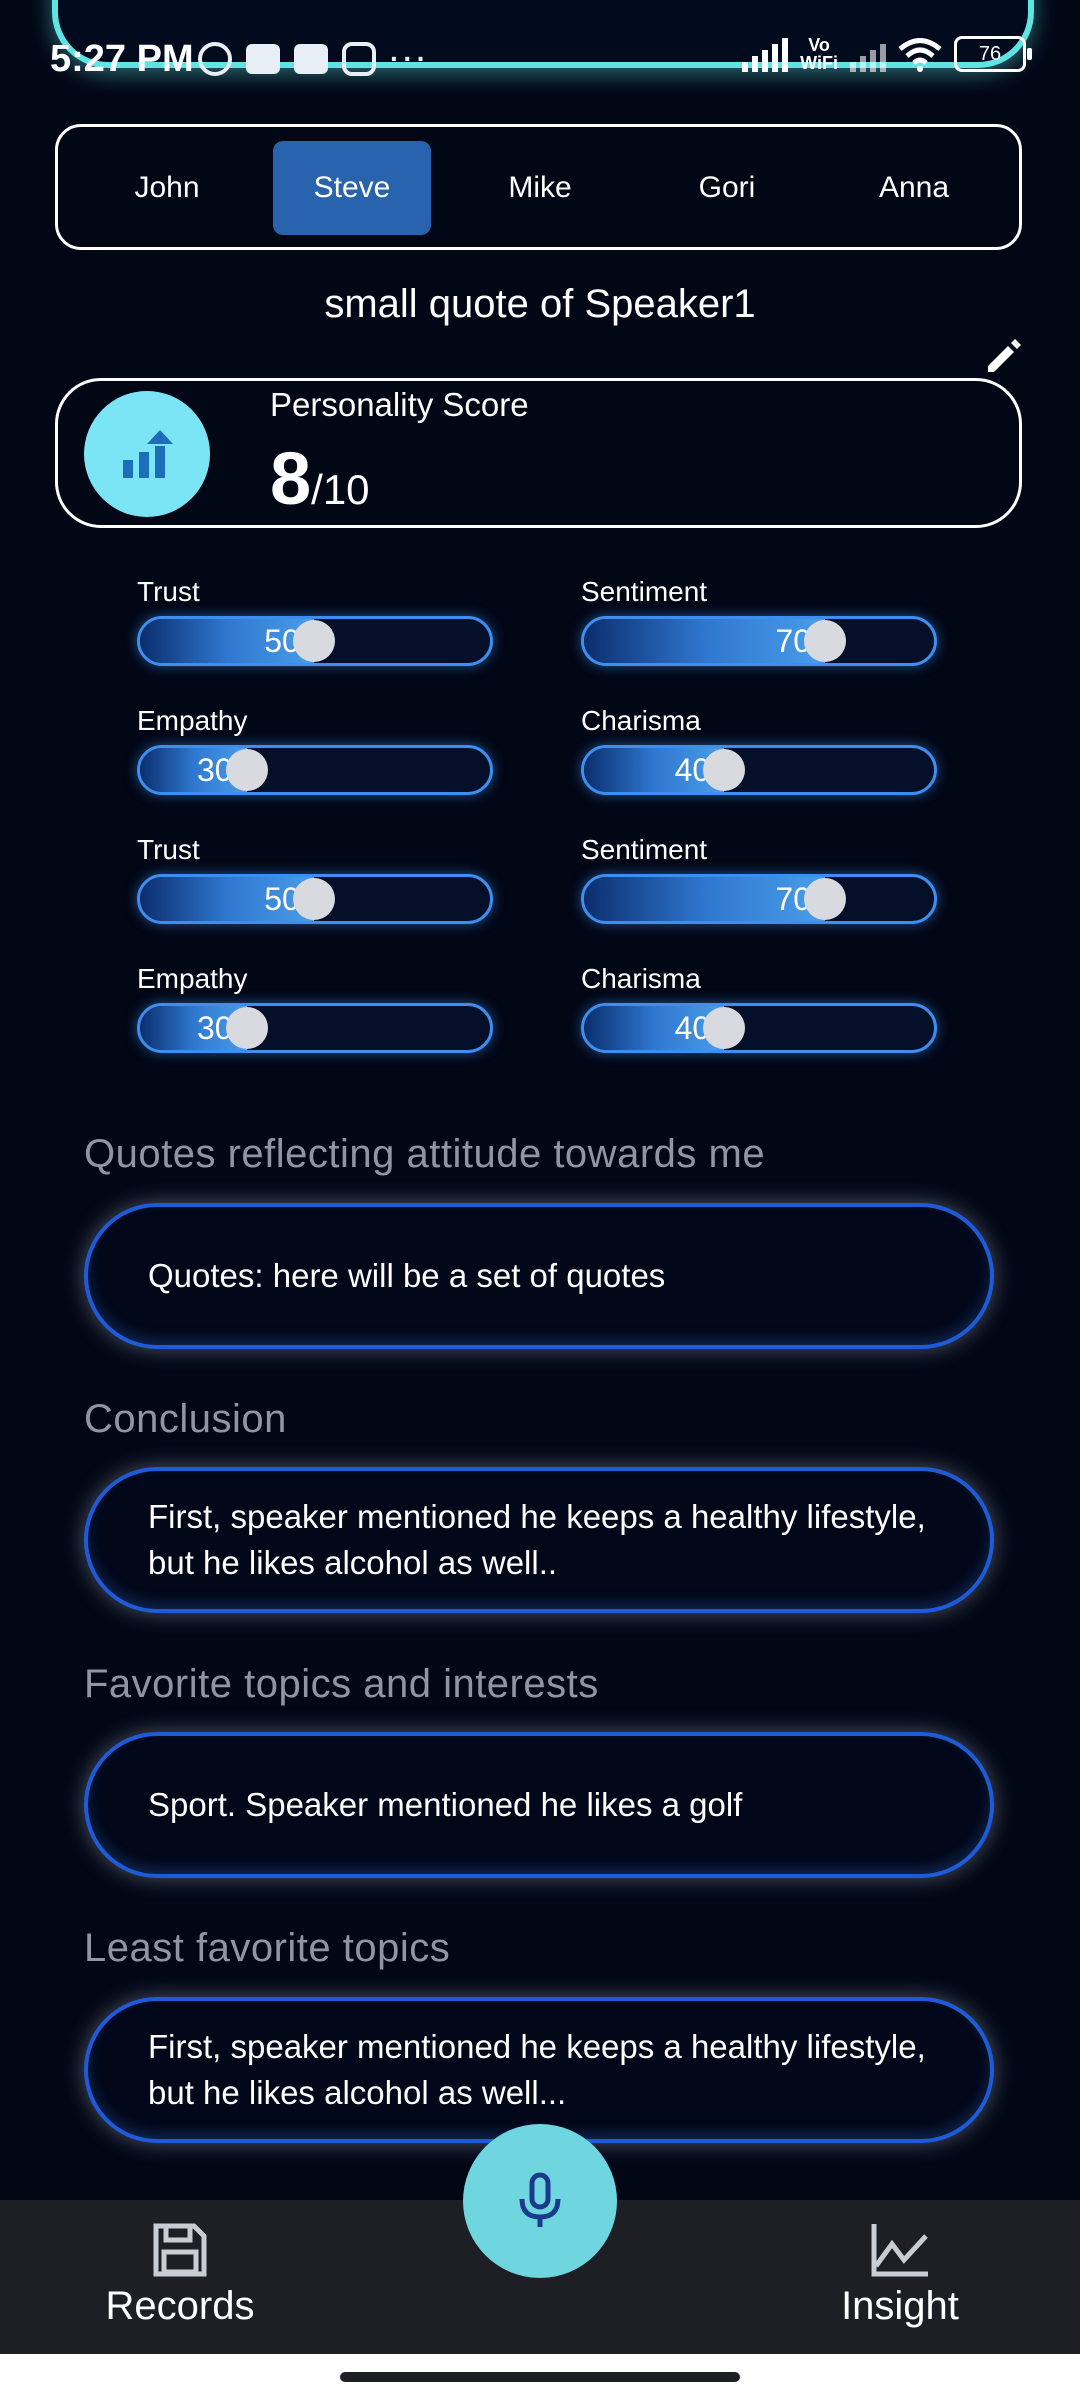 This screenshot has width=1080, height=2400. Describe the element at coordinates (359, 59) in the screenshot. I see `instagram-icon` at that location.